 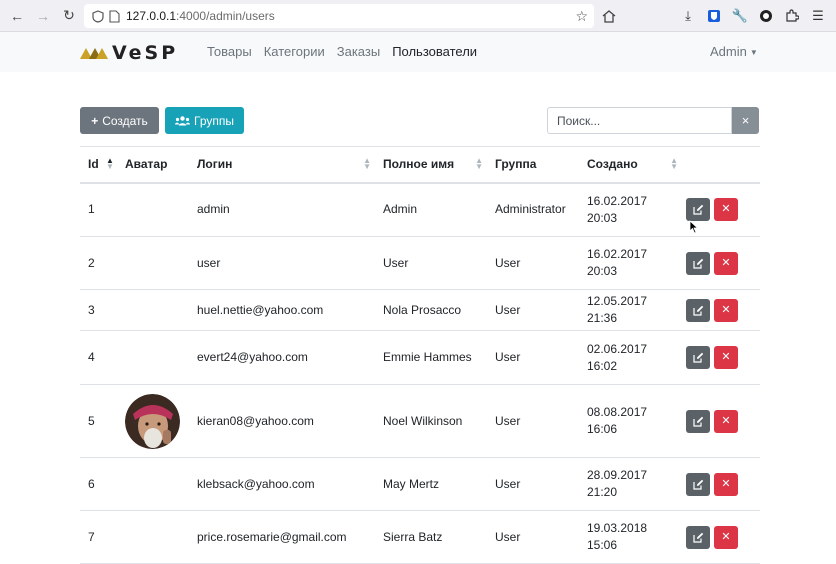 I want to click on created-time: 20:03, so click(x=602, y=271).